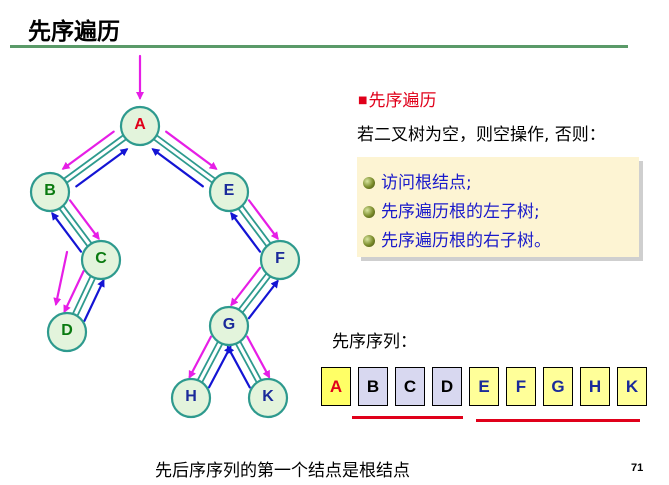 The width and height of the screenshot is (669, 485). Describe the element at coordinates (67, 330) in the screenshot. I see `tree-node-label: D` at that location.